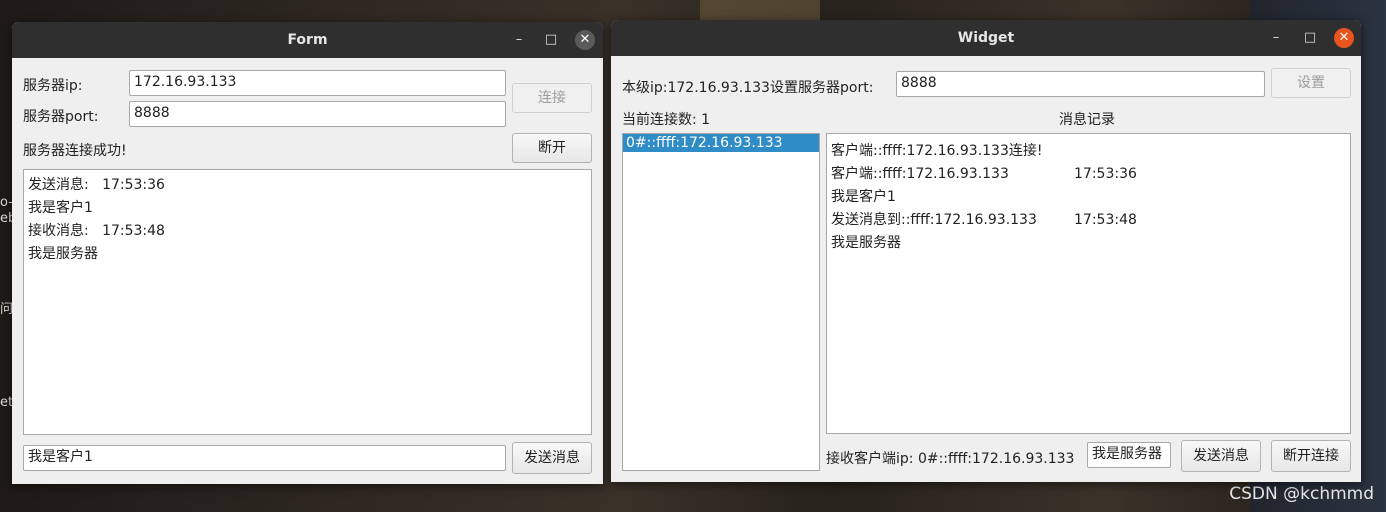 The width and height of the screenshot is (1386, 512). I want to click on log-time: 17:53:48, so click(1105, 220).